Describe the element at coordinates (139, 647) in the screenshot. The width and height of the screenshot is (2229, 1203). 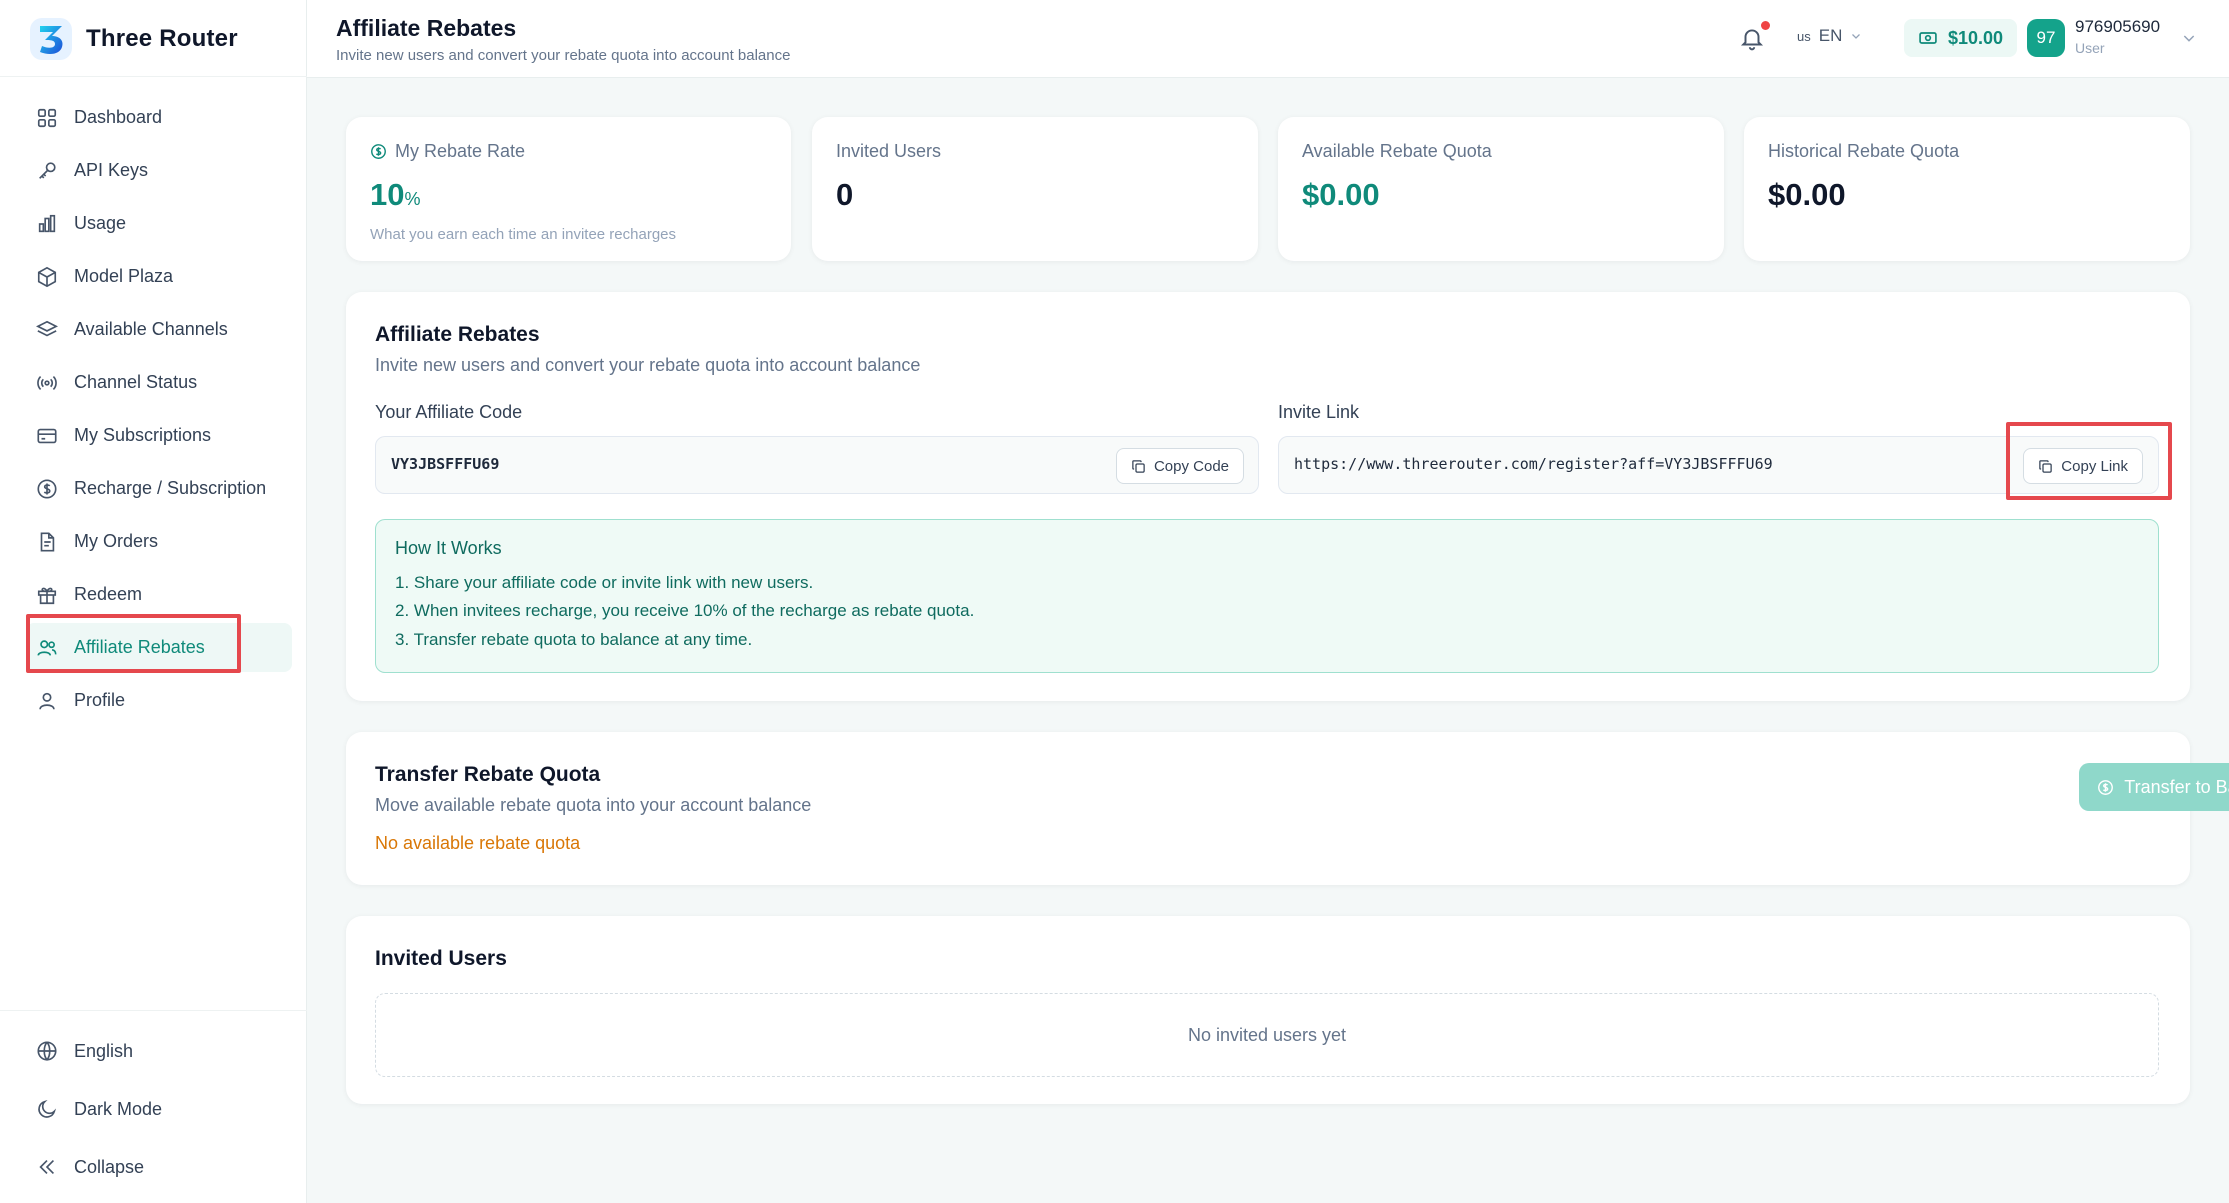
I see `sidebar-item-label: Affiliate Rebates` at that location.